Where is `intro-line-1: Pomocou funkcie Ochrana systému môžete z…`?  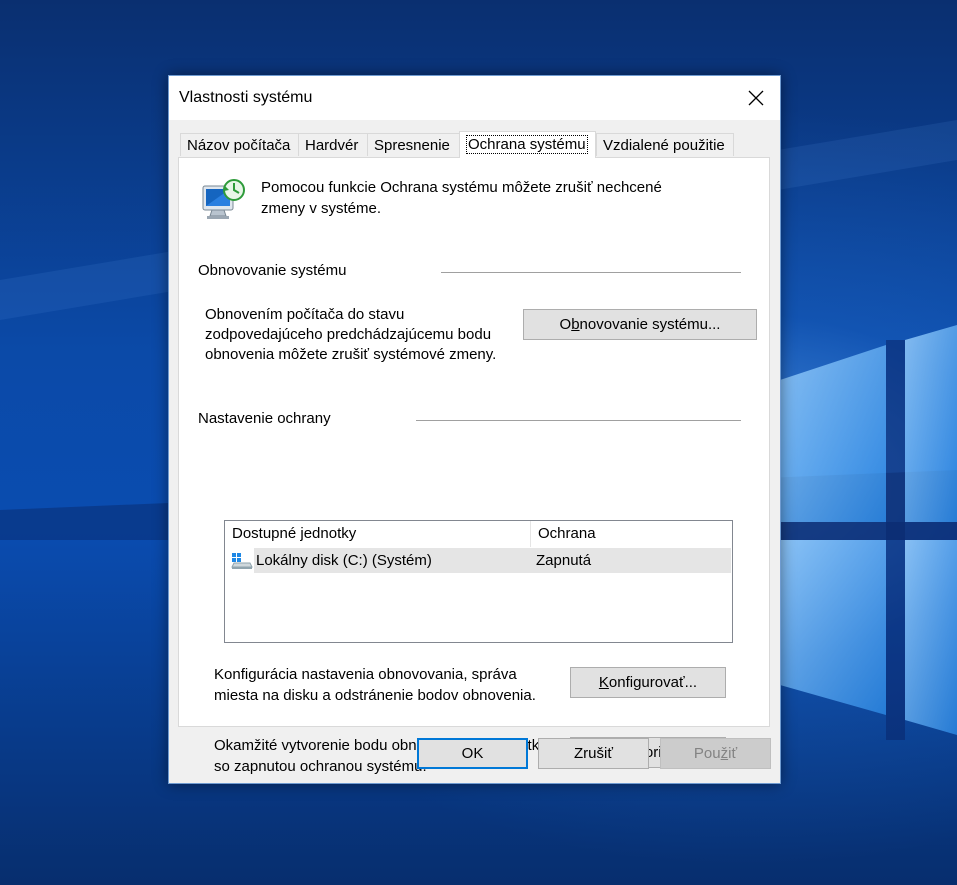
intro-line-1: Pomocou funkcie Ochrana systému môžete z… is located at coordinates (461, 187).